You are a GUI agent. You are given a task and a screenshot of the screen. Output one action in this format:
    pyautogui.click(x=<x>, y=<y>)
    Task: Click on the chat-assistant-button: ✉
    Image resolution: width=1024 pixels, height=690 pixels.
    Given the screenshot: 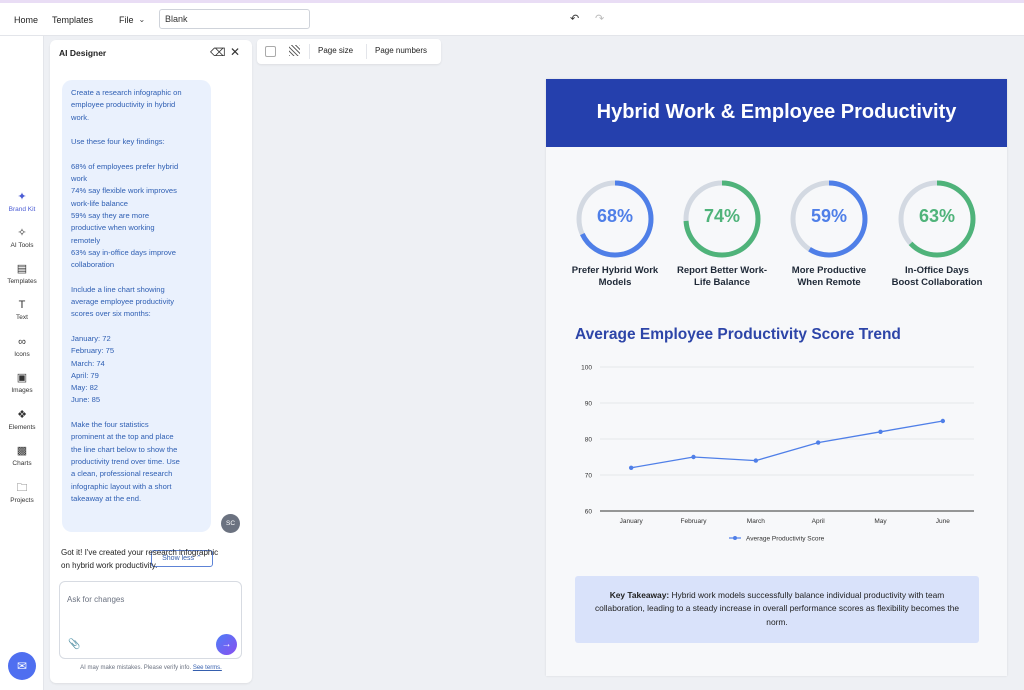 What is the action you would take?
    pyautogui.click(x=22, y=666)
    